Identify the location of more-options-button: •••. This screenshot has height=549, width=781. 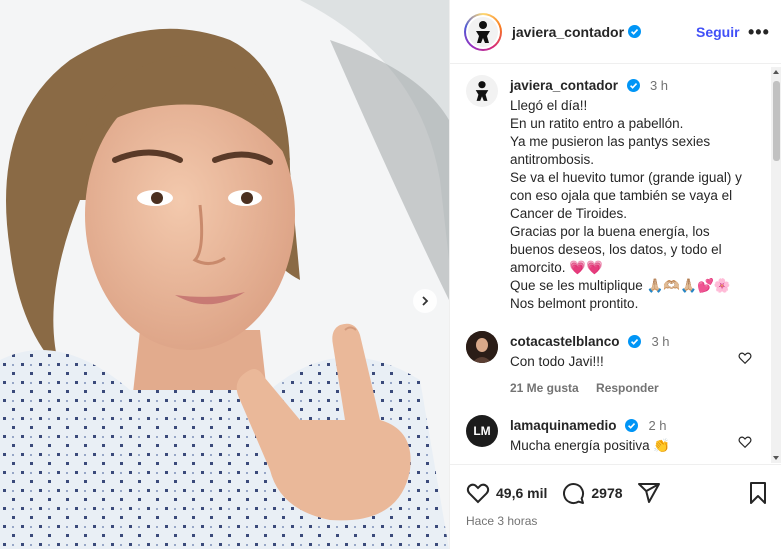
(759, 32).